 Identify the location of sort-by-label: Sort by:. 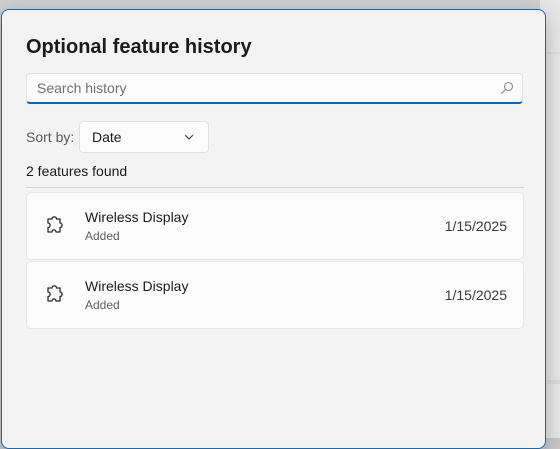
(50, 137).